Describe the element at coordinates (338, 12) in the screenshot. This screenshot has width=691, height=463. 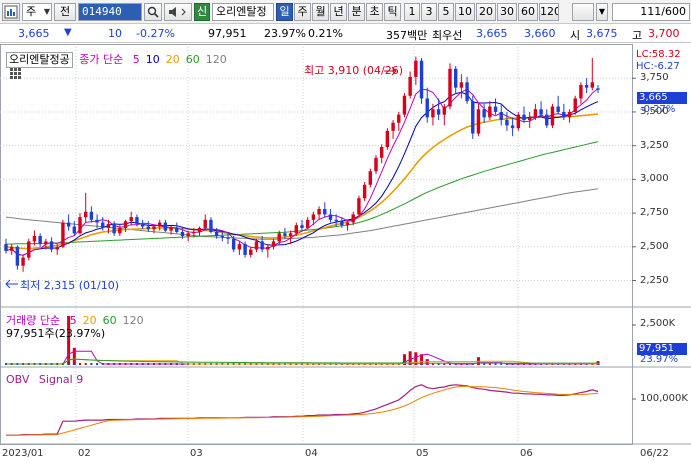
I see `period-tab-3: 년` at that location.